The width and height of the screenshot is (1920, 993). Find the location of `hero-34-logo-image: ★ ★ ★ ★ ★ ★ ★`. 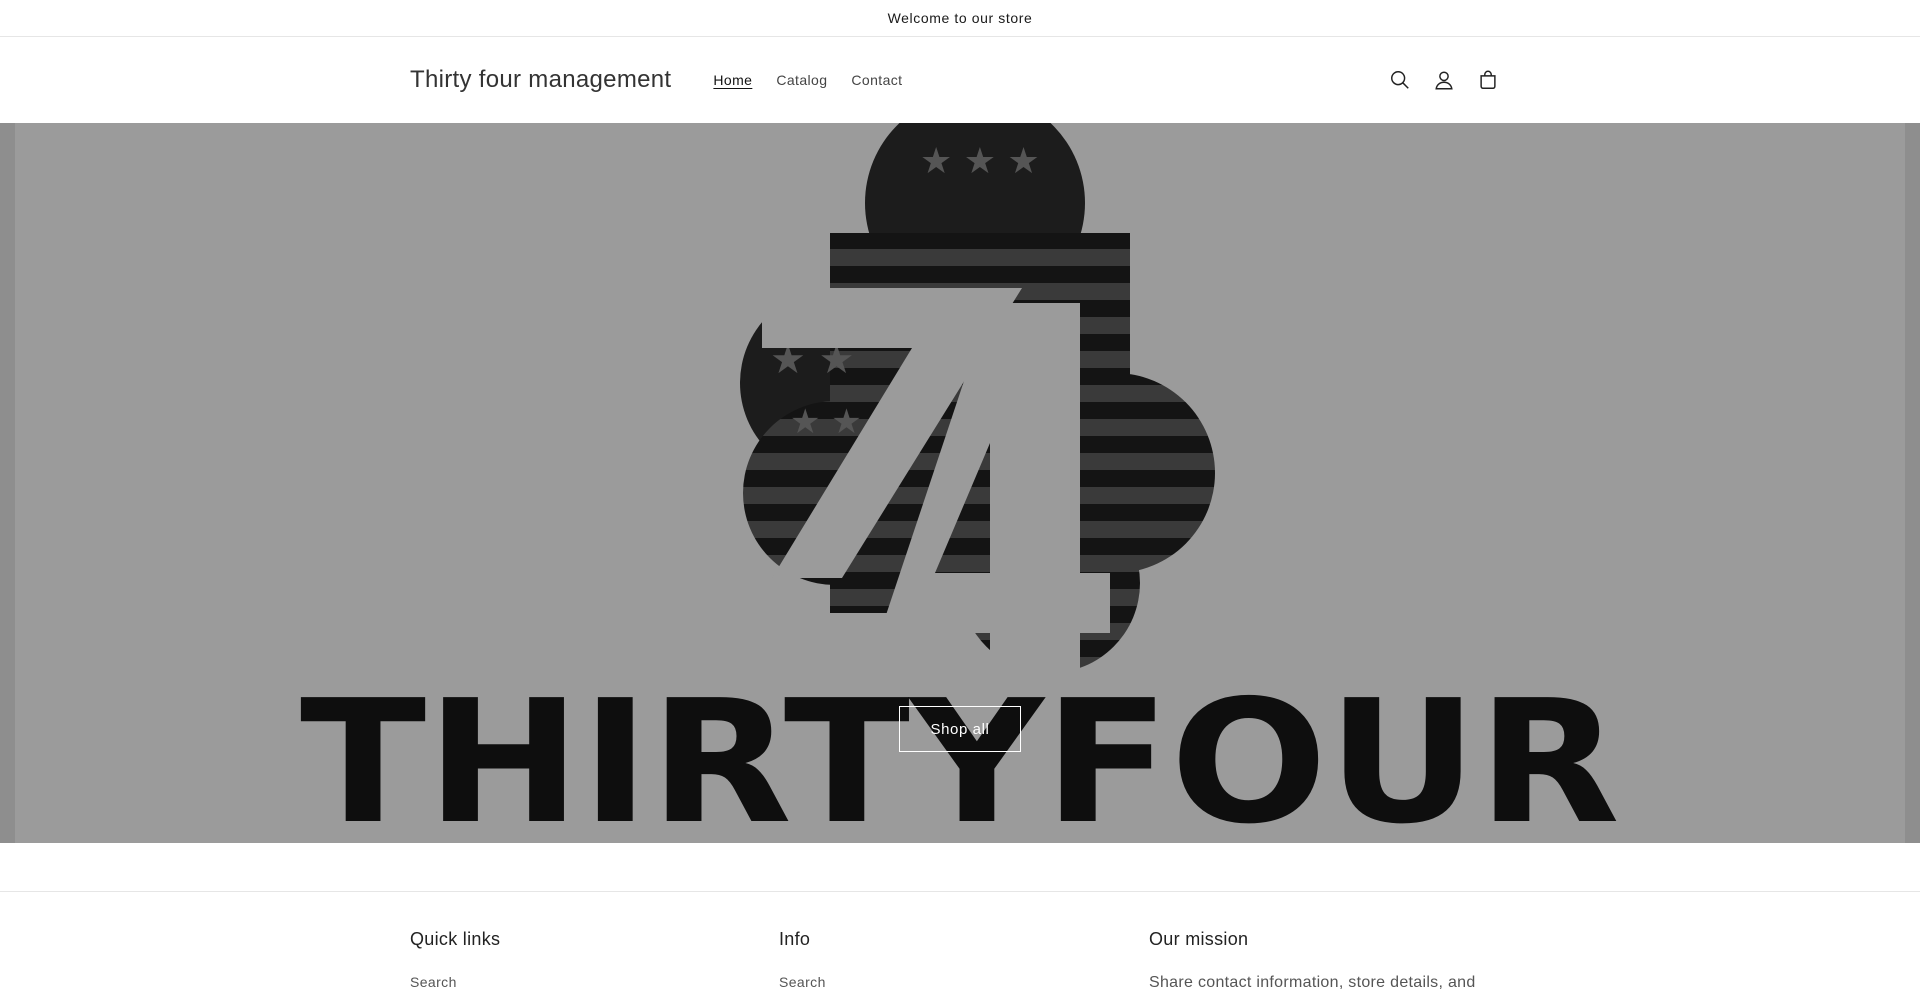

hero-34-logo-image: ★ ★ ★ ★ ★ ★ ★ is located at coordinates (977, 403).